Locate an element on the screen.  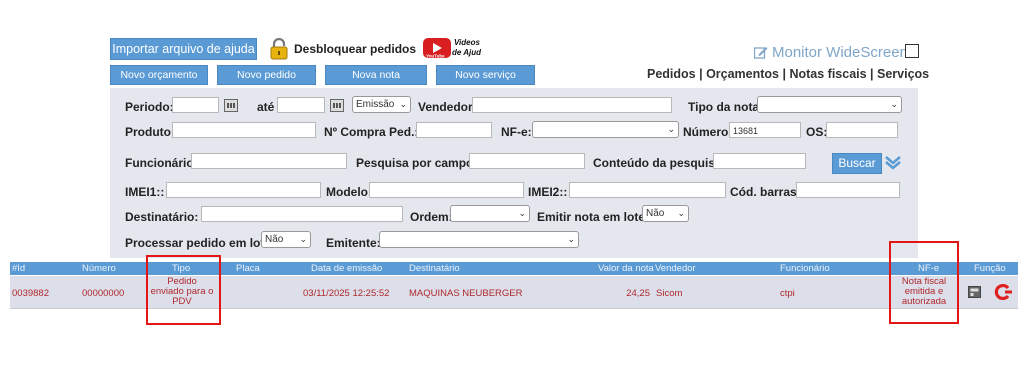
col-plate-header: Placa is located at coordinates (248, 268).